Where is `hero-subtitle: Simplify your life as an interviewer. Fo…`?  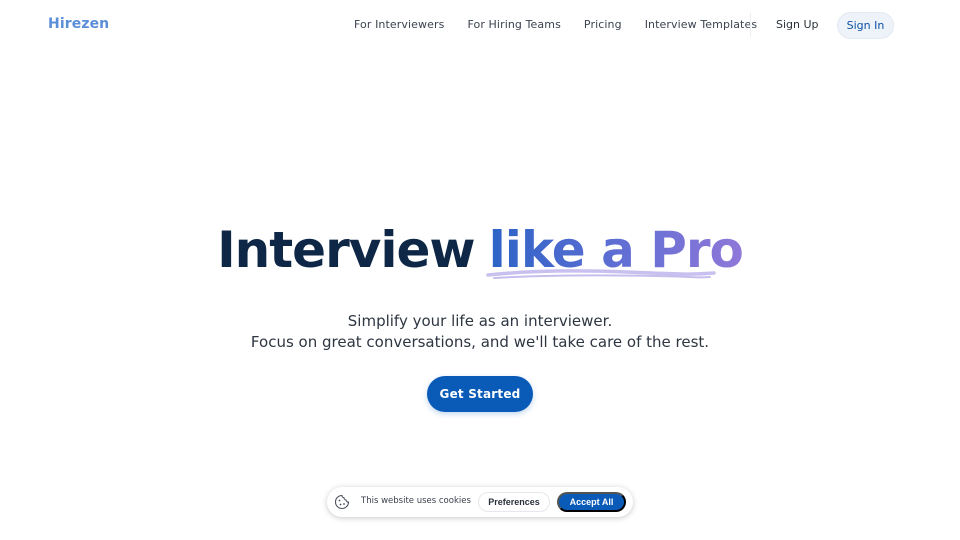 hero-subtitle: Simplify your life as an interviewer. Fo… is located at coordinates (480, 332).